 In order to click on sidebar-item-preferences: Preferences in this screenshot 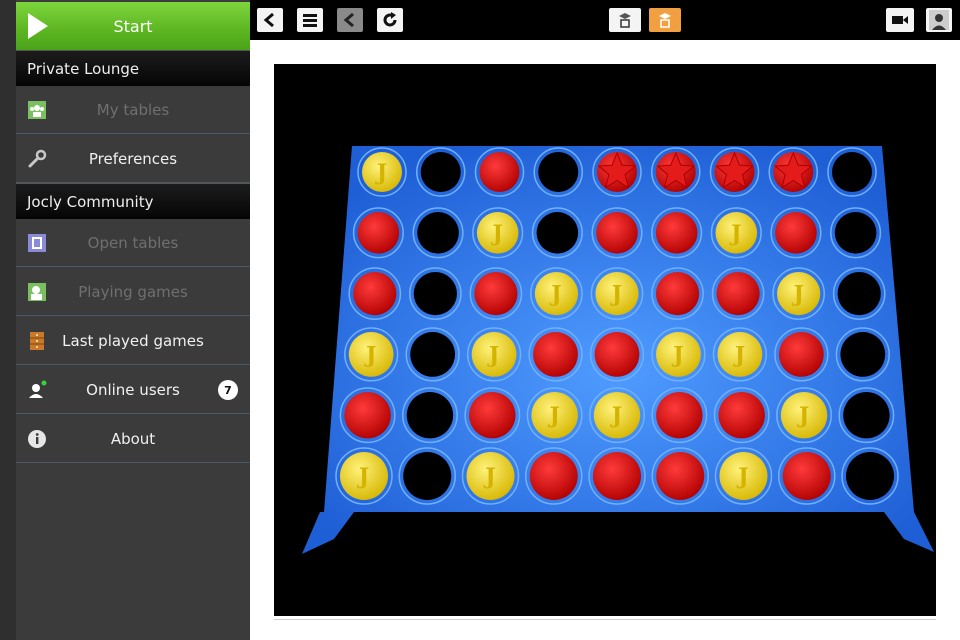, I will do `click(133, 159)`.